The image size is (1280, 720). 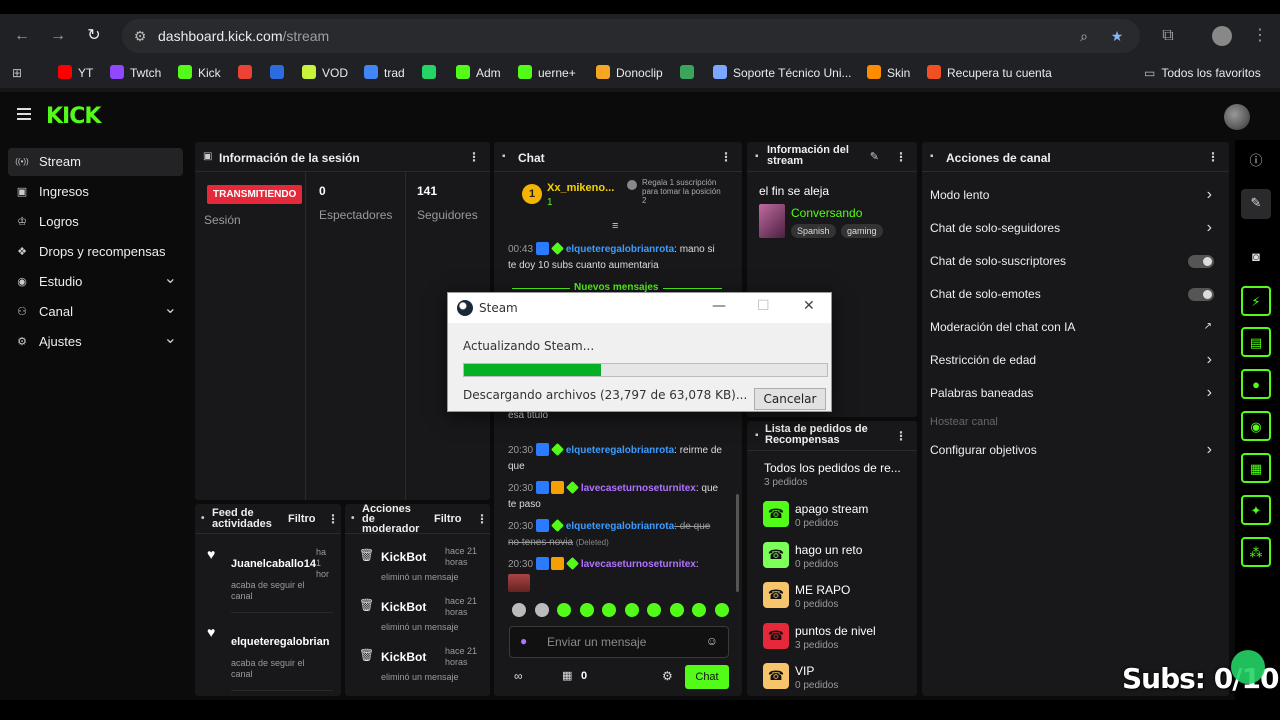 What do you see at coordinates (1075, 195) in the screenshot?
I see `channel-action-modo-lento: Modo lento ›` at bounding box center [1075, 195].